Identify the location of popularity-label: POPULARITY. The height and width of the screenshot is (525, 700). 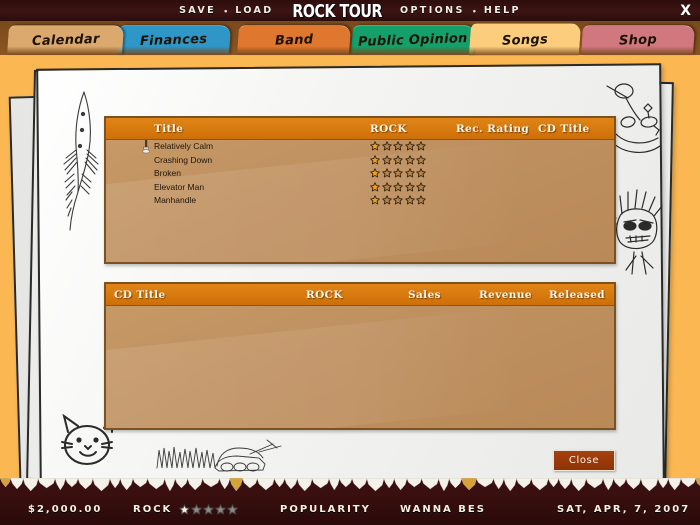
(325, 509).